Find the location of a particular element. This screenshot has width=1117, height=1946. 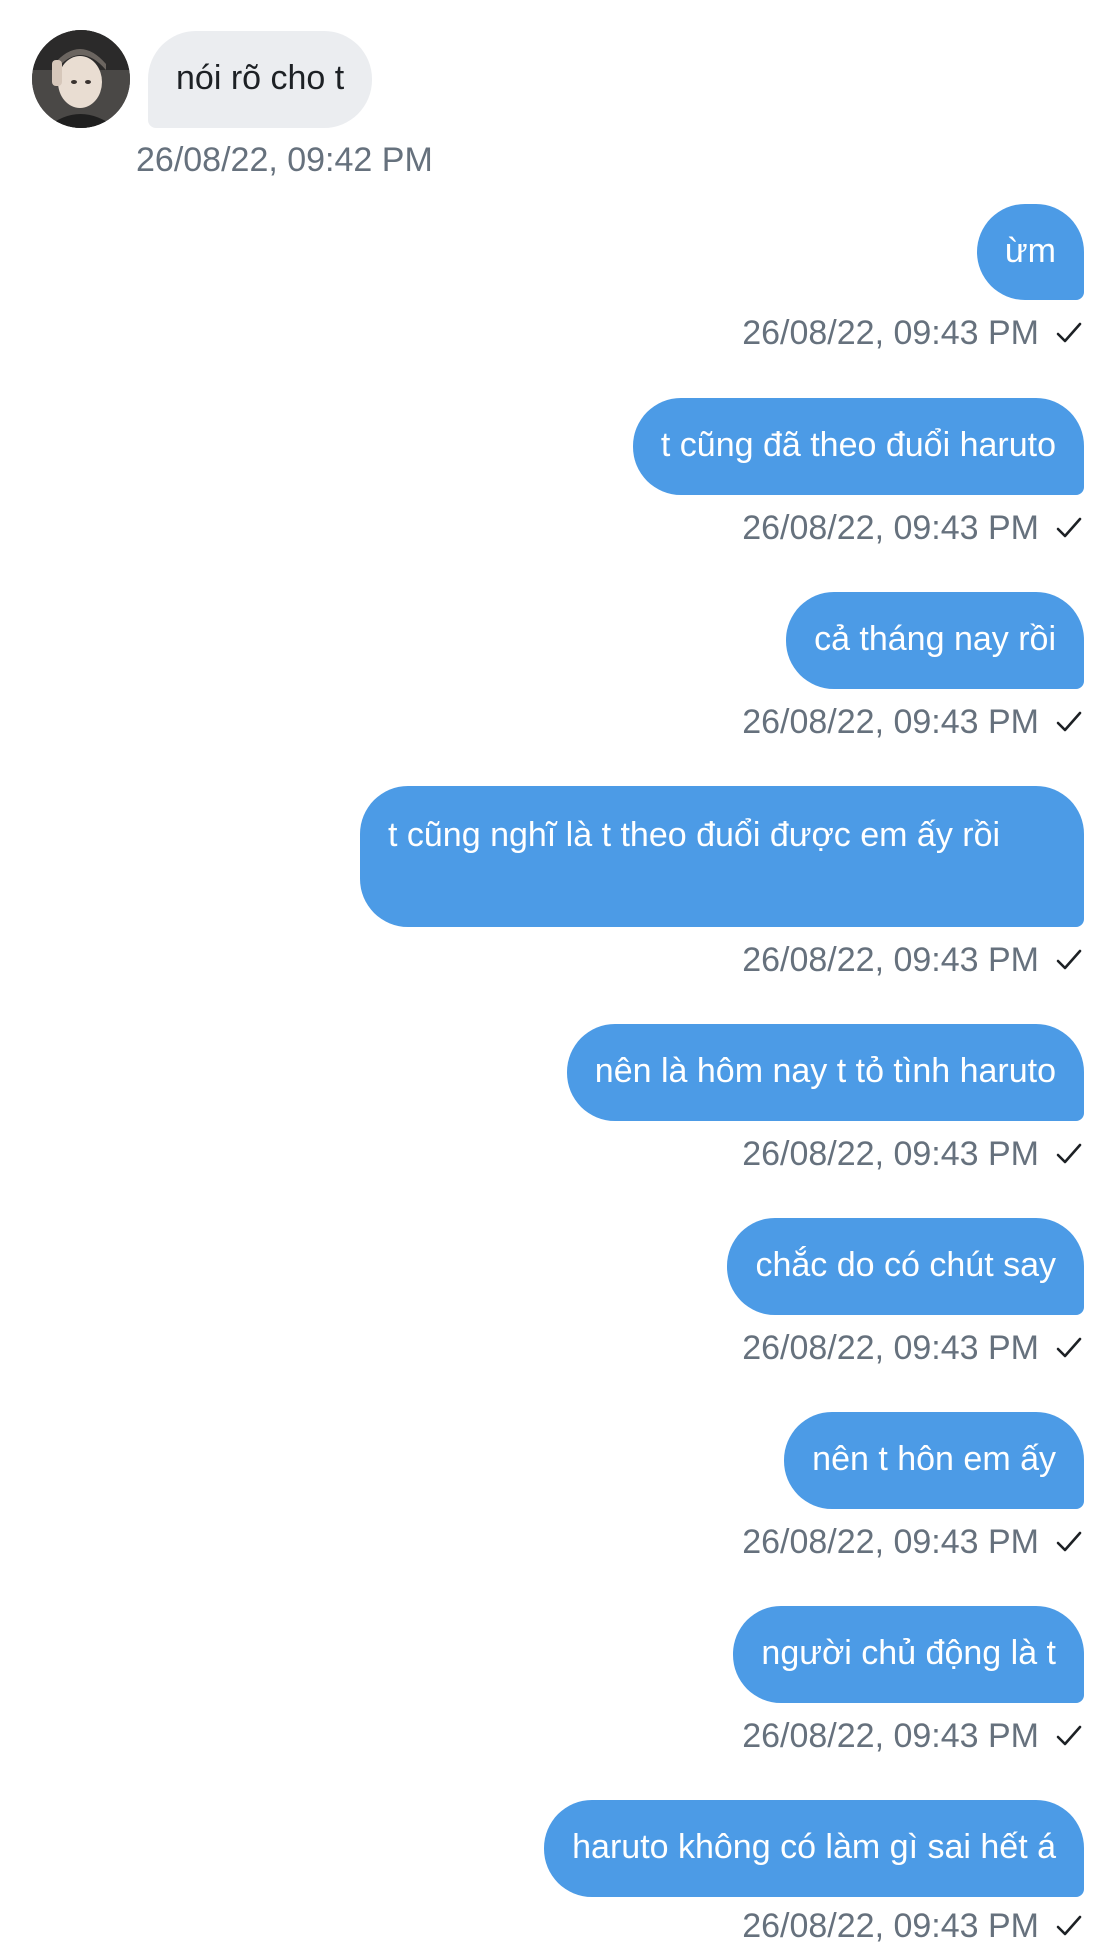

message-bubble-outgoing: chắc do có chút say is located at coordinates (905, 1266).